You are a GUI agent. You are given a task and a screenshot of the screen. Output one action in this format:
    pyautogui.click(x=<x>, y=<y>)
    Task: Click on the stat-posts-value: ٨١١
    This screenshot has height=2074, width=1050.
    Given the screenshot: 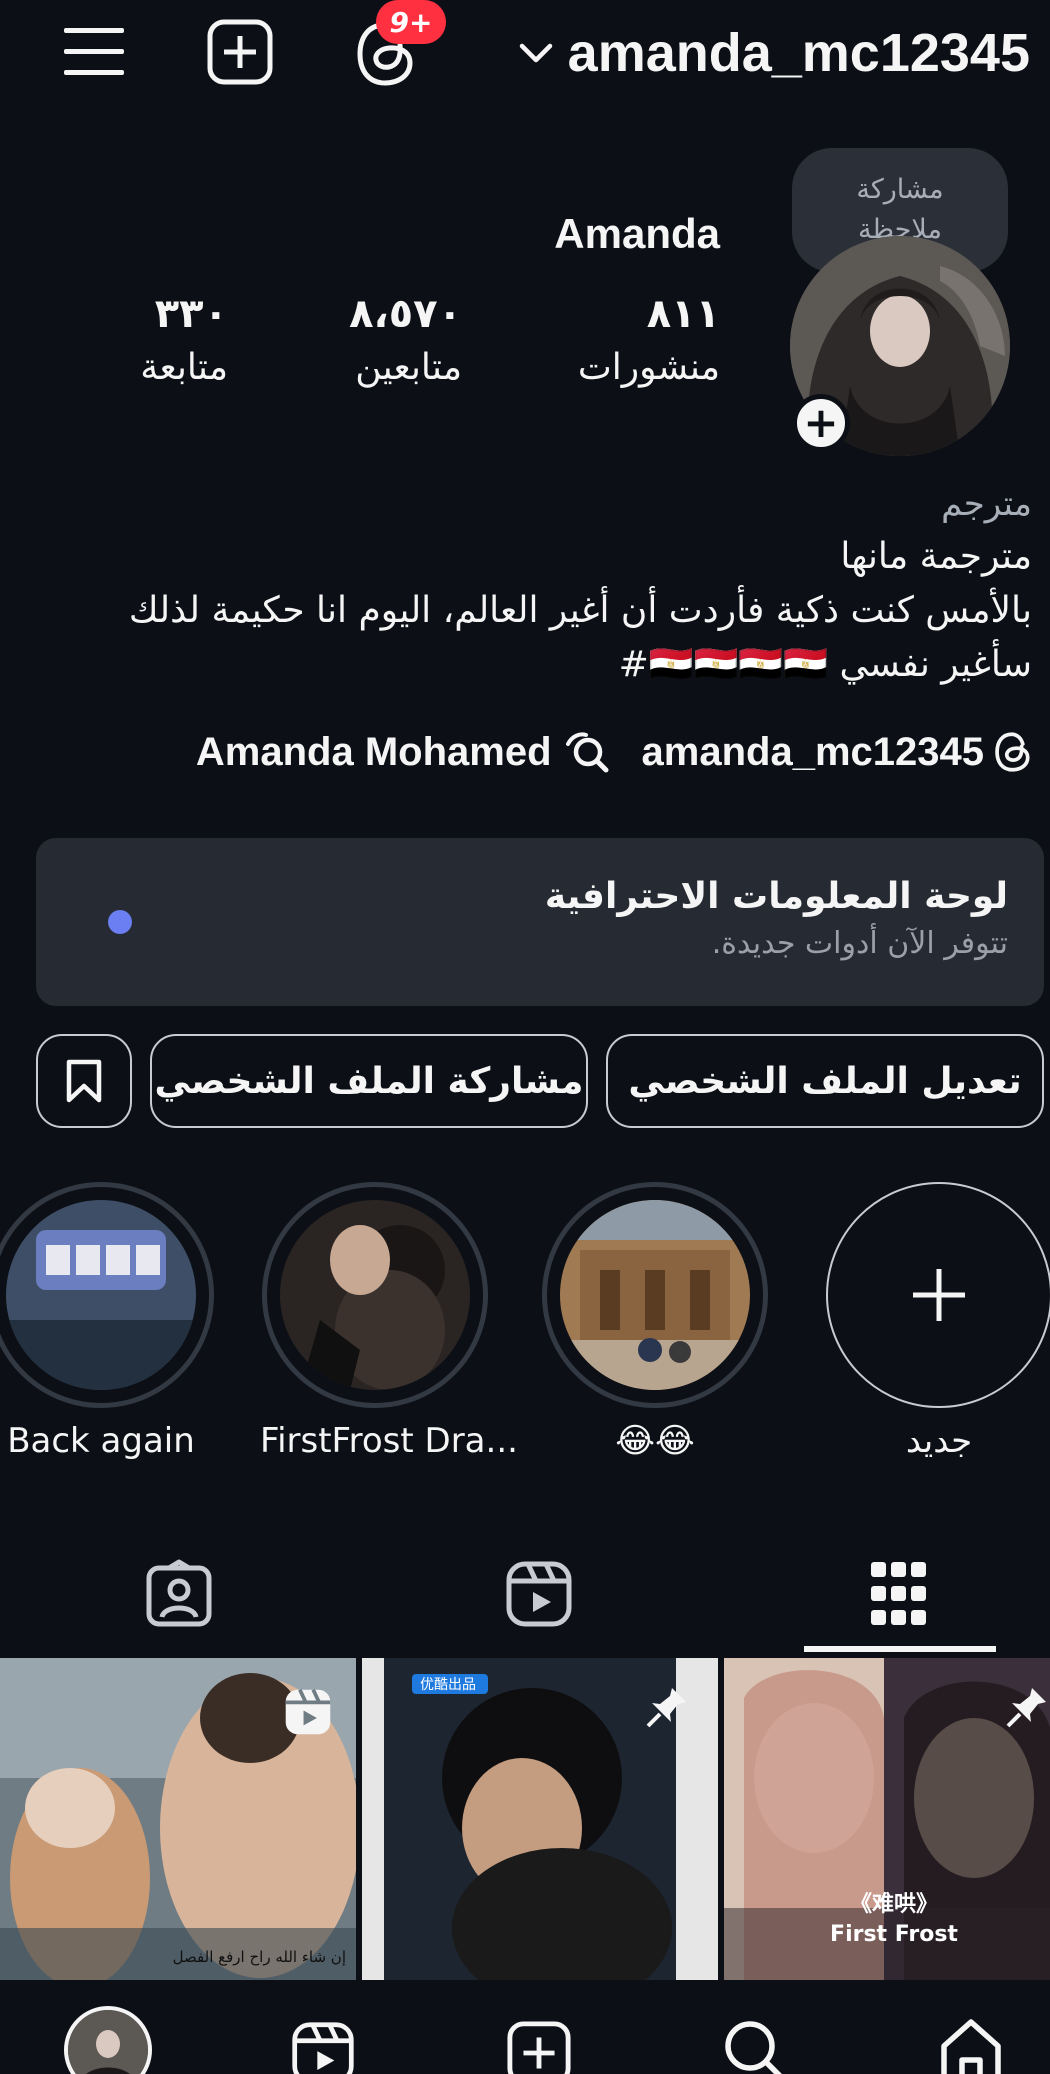 What is the action you would take?
    pyautogui.click(x=683, y=314)
    